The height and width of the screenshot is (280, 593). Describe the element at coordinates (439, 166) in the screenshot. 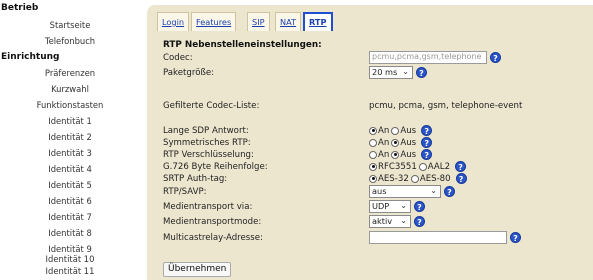

I see `aal2-label: AAL2` at that location.